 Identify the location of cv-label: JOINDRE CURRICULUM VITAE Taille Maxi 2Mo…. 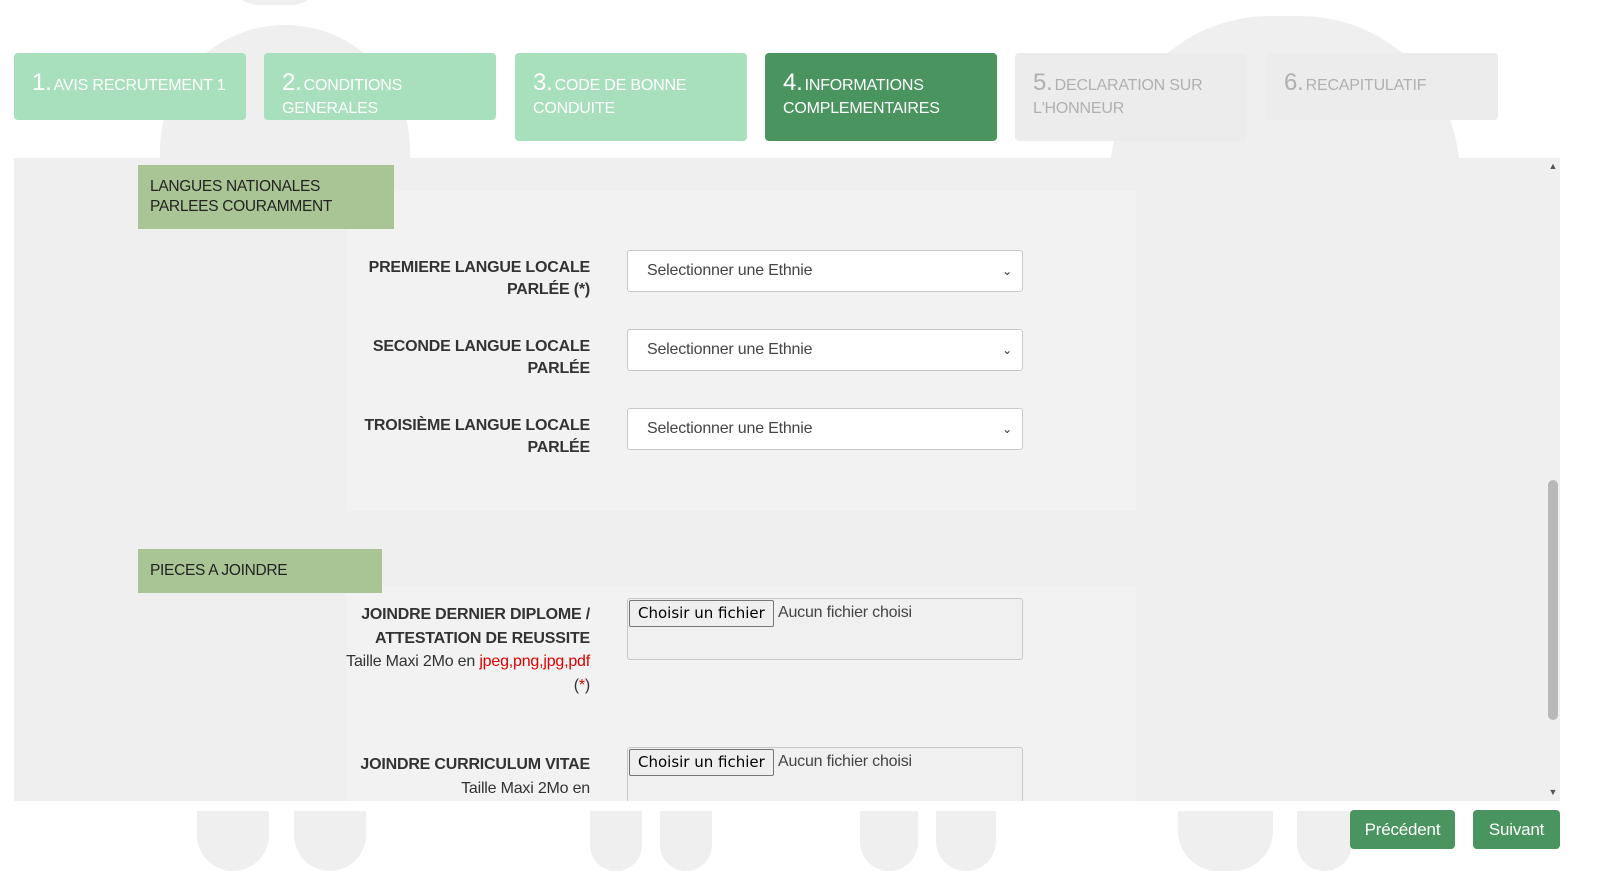
(465, 776).